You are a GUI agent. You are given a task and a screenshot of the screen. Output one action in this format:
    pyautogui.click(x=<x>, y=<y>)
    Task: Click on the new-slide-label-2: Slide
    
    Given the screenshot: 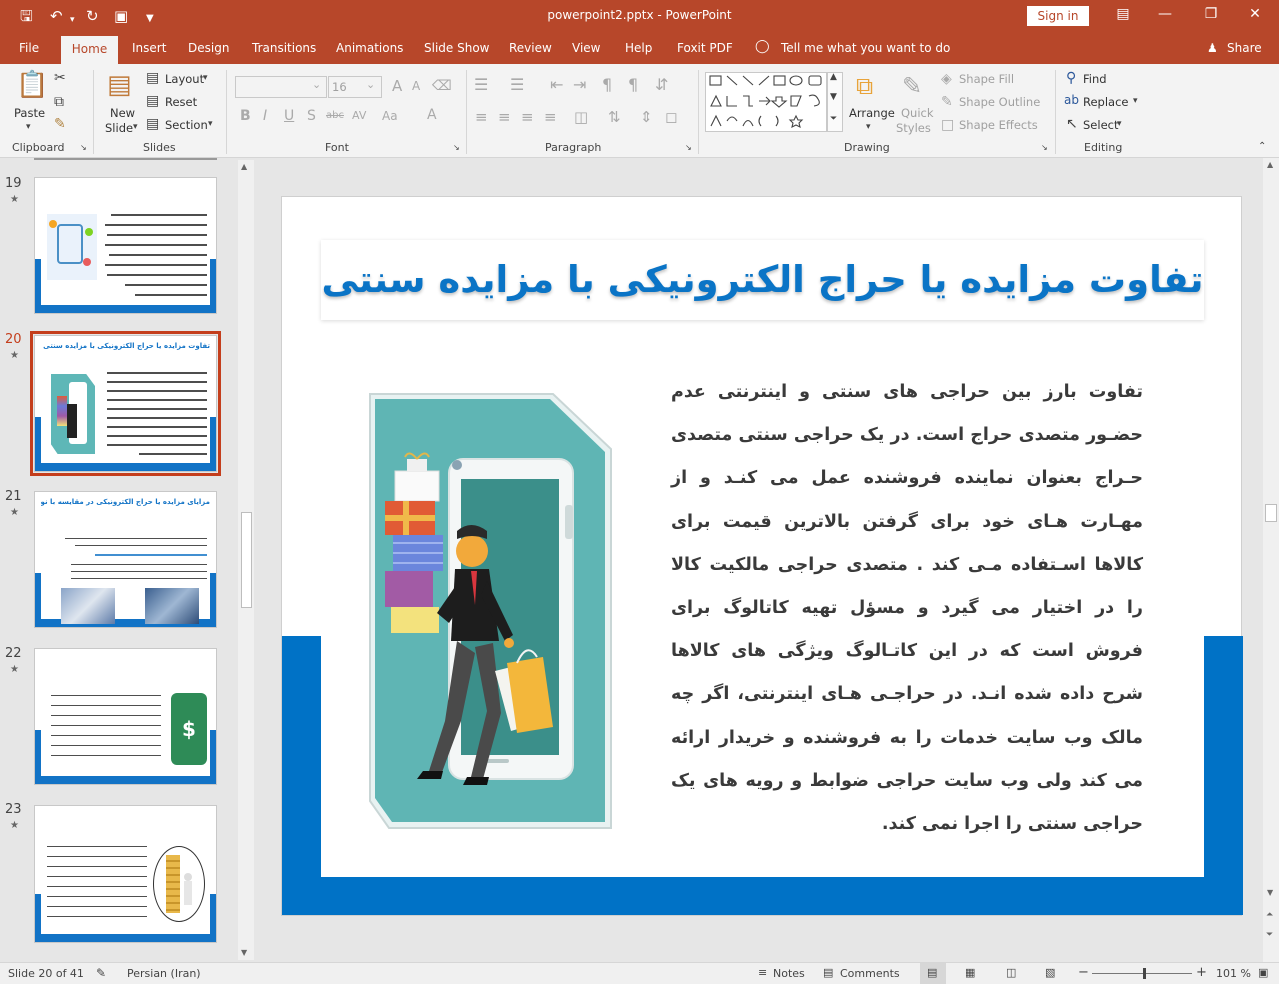 What is the action you would take?
    pyautogui.click(x=119, y=128)
    